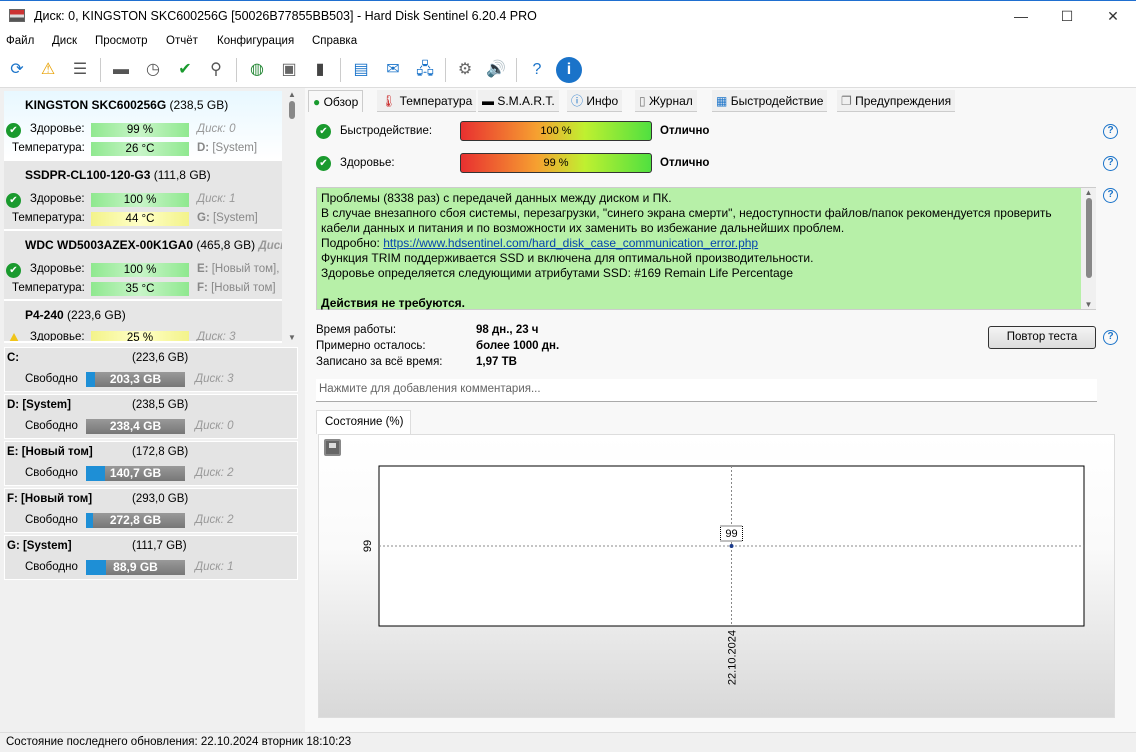  I want to click on thermometer-icon: 🌡, so click(389, 101).